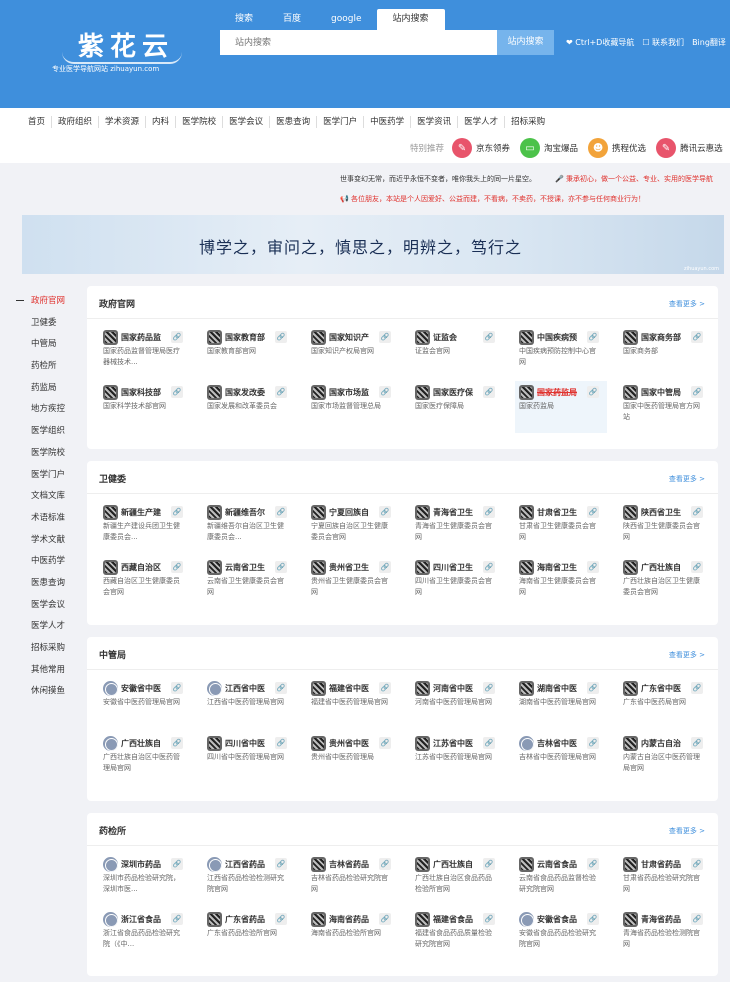  Describe the element at coordinates (44, 521) in the screenshot. I see `sidebar-item: 术语标准` at that location.